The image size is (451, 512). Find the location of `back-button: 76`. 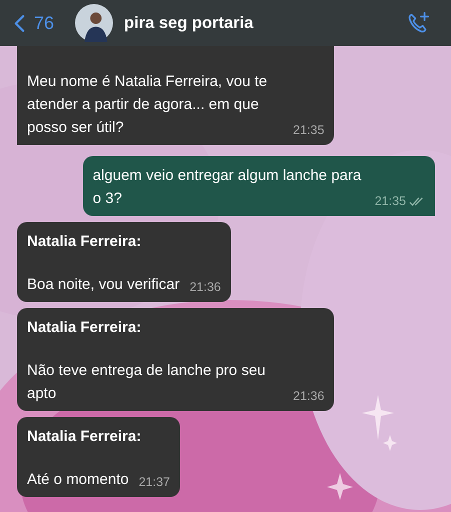

back-button: 76 is located at coordinates (34, 23).